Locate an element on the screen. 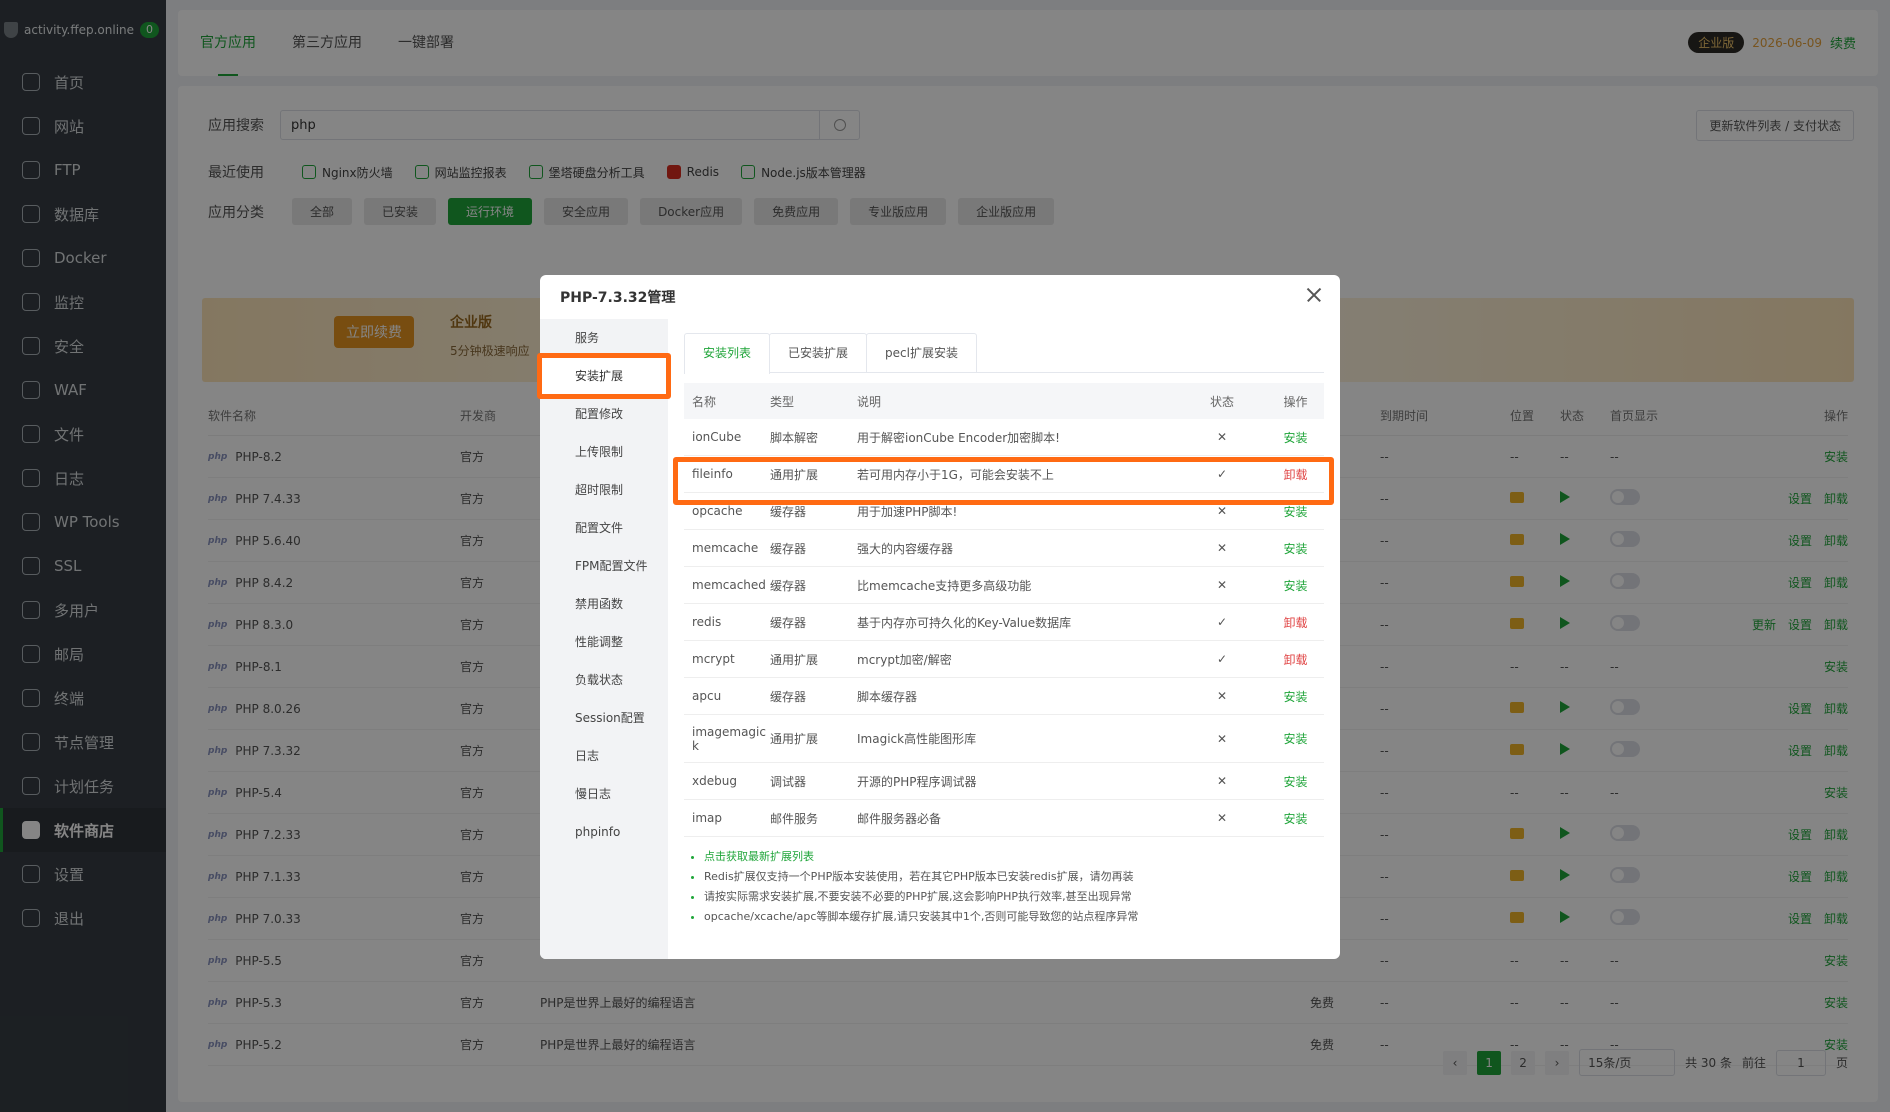  dialog-nav-item: 禁用函数 is located at coordinates (604, 604).